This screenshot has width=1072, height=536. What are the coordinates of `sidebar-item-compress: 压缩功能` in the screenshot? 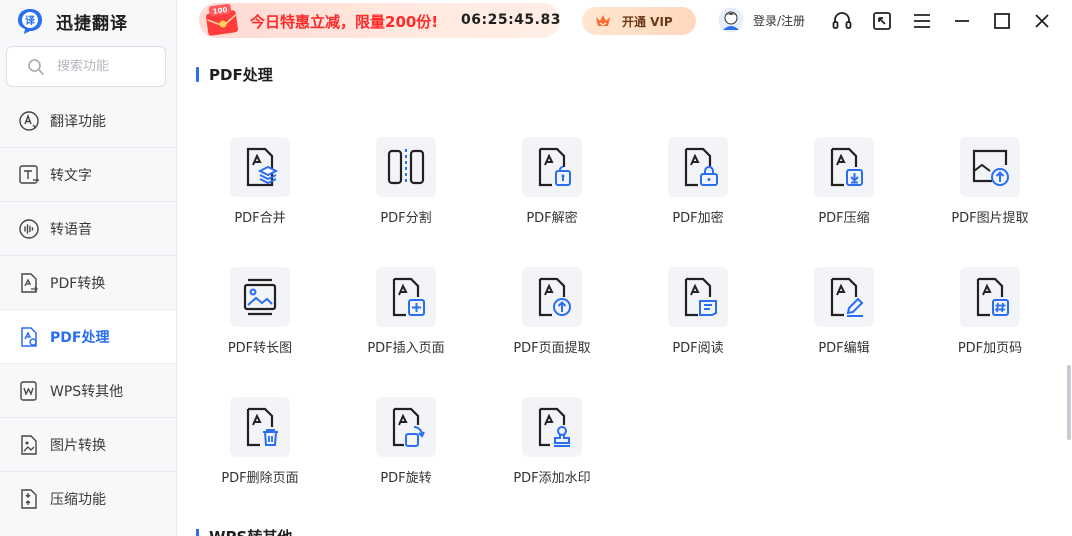 It's located at (88, 498).